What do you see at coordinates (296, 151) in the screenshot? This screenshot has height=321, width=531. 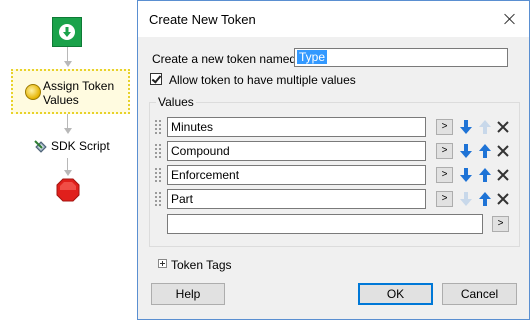 I see `value-input: Compound` at bounding box center [296, 151].